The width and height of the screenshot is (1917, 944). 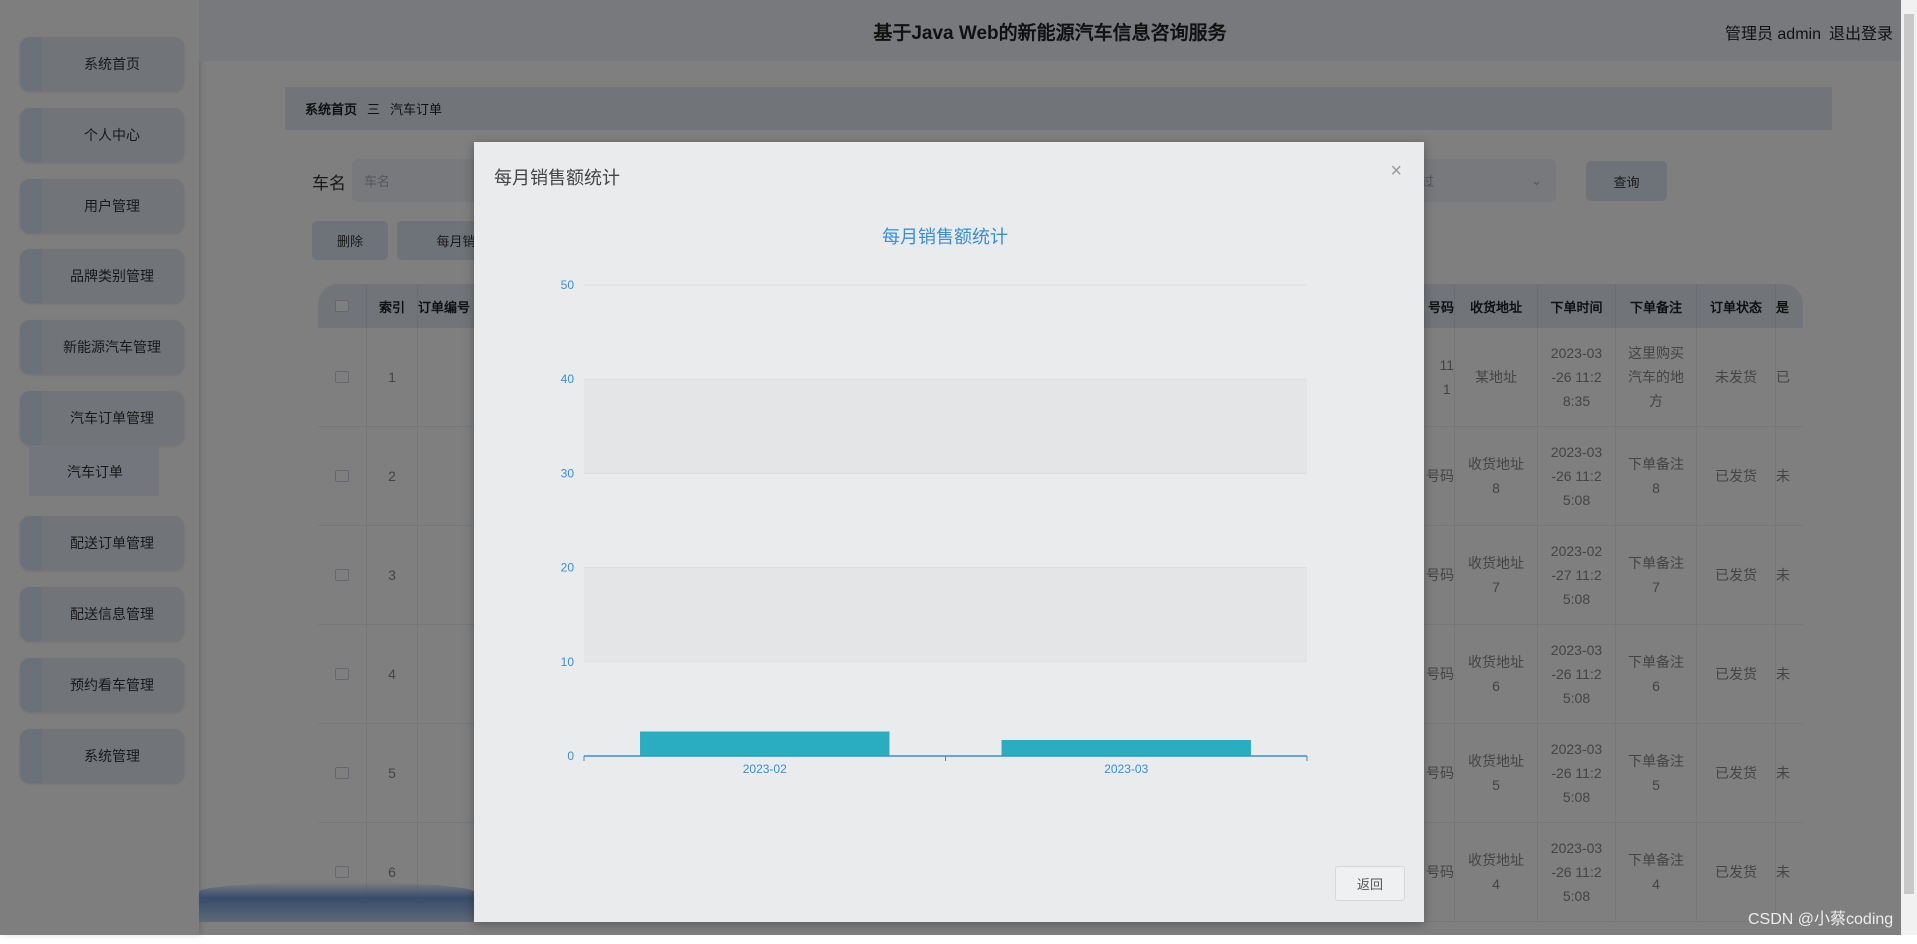 What do you see at coordinates (765, 769) in the screenshot?
I see `x-tick-label: 2023-02` at bounding box center [765, 769].